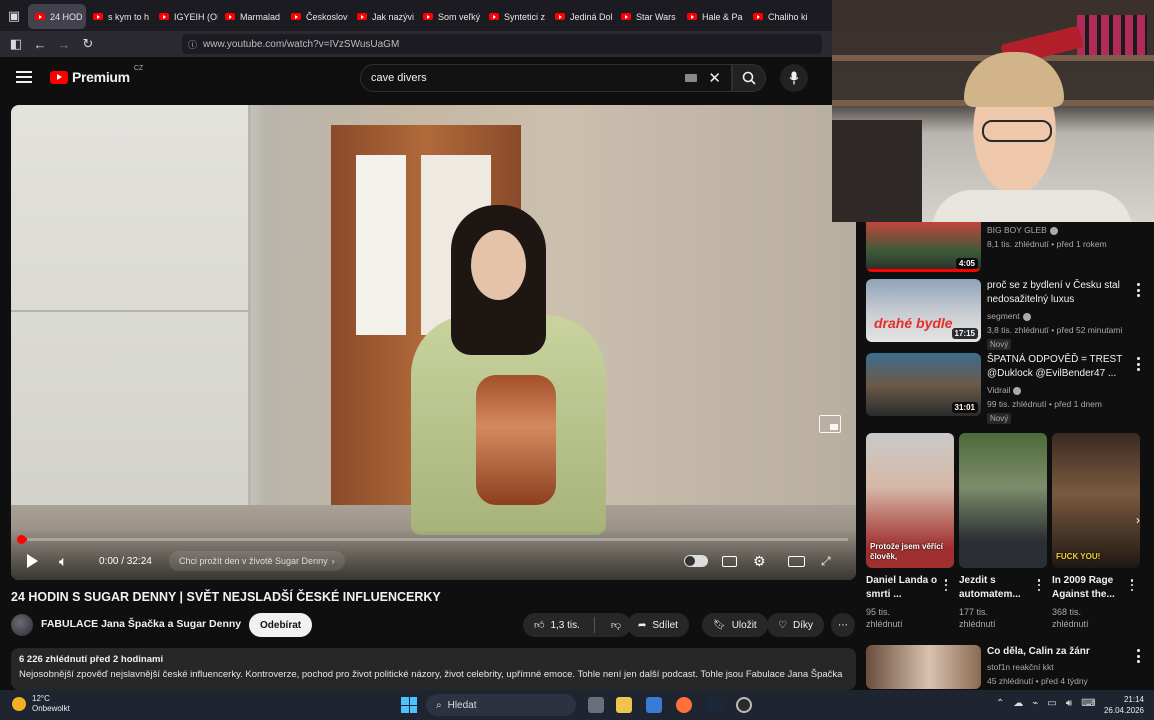 The width and height of the screenshot is (1154, 720). Describe the element at coordinates (977, 618) in the screenshot. I see `short-views: 177 tis. zhlédnutí` at that location.